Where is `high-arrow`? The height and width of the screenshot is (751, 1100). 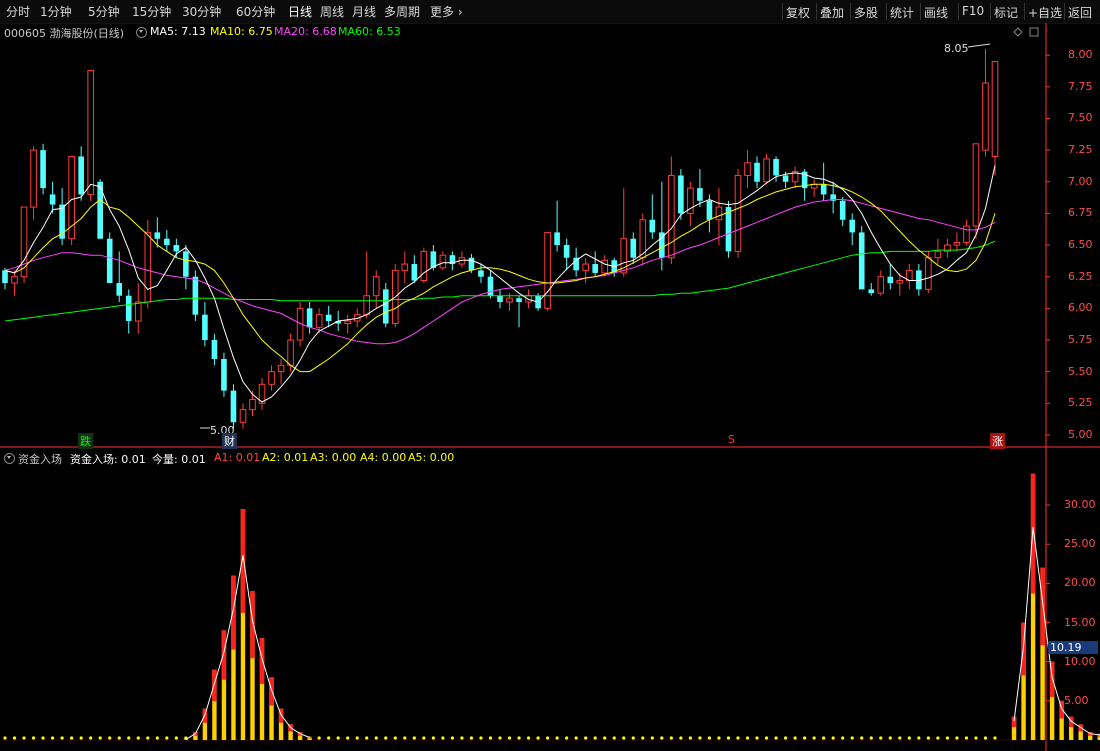
high-arrow is located at coordinates (979, 45).